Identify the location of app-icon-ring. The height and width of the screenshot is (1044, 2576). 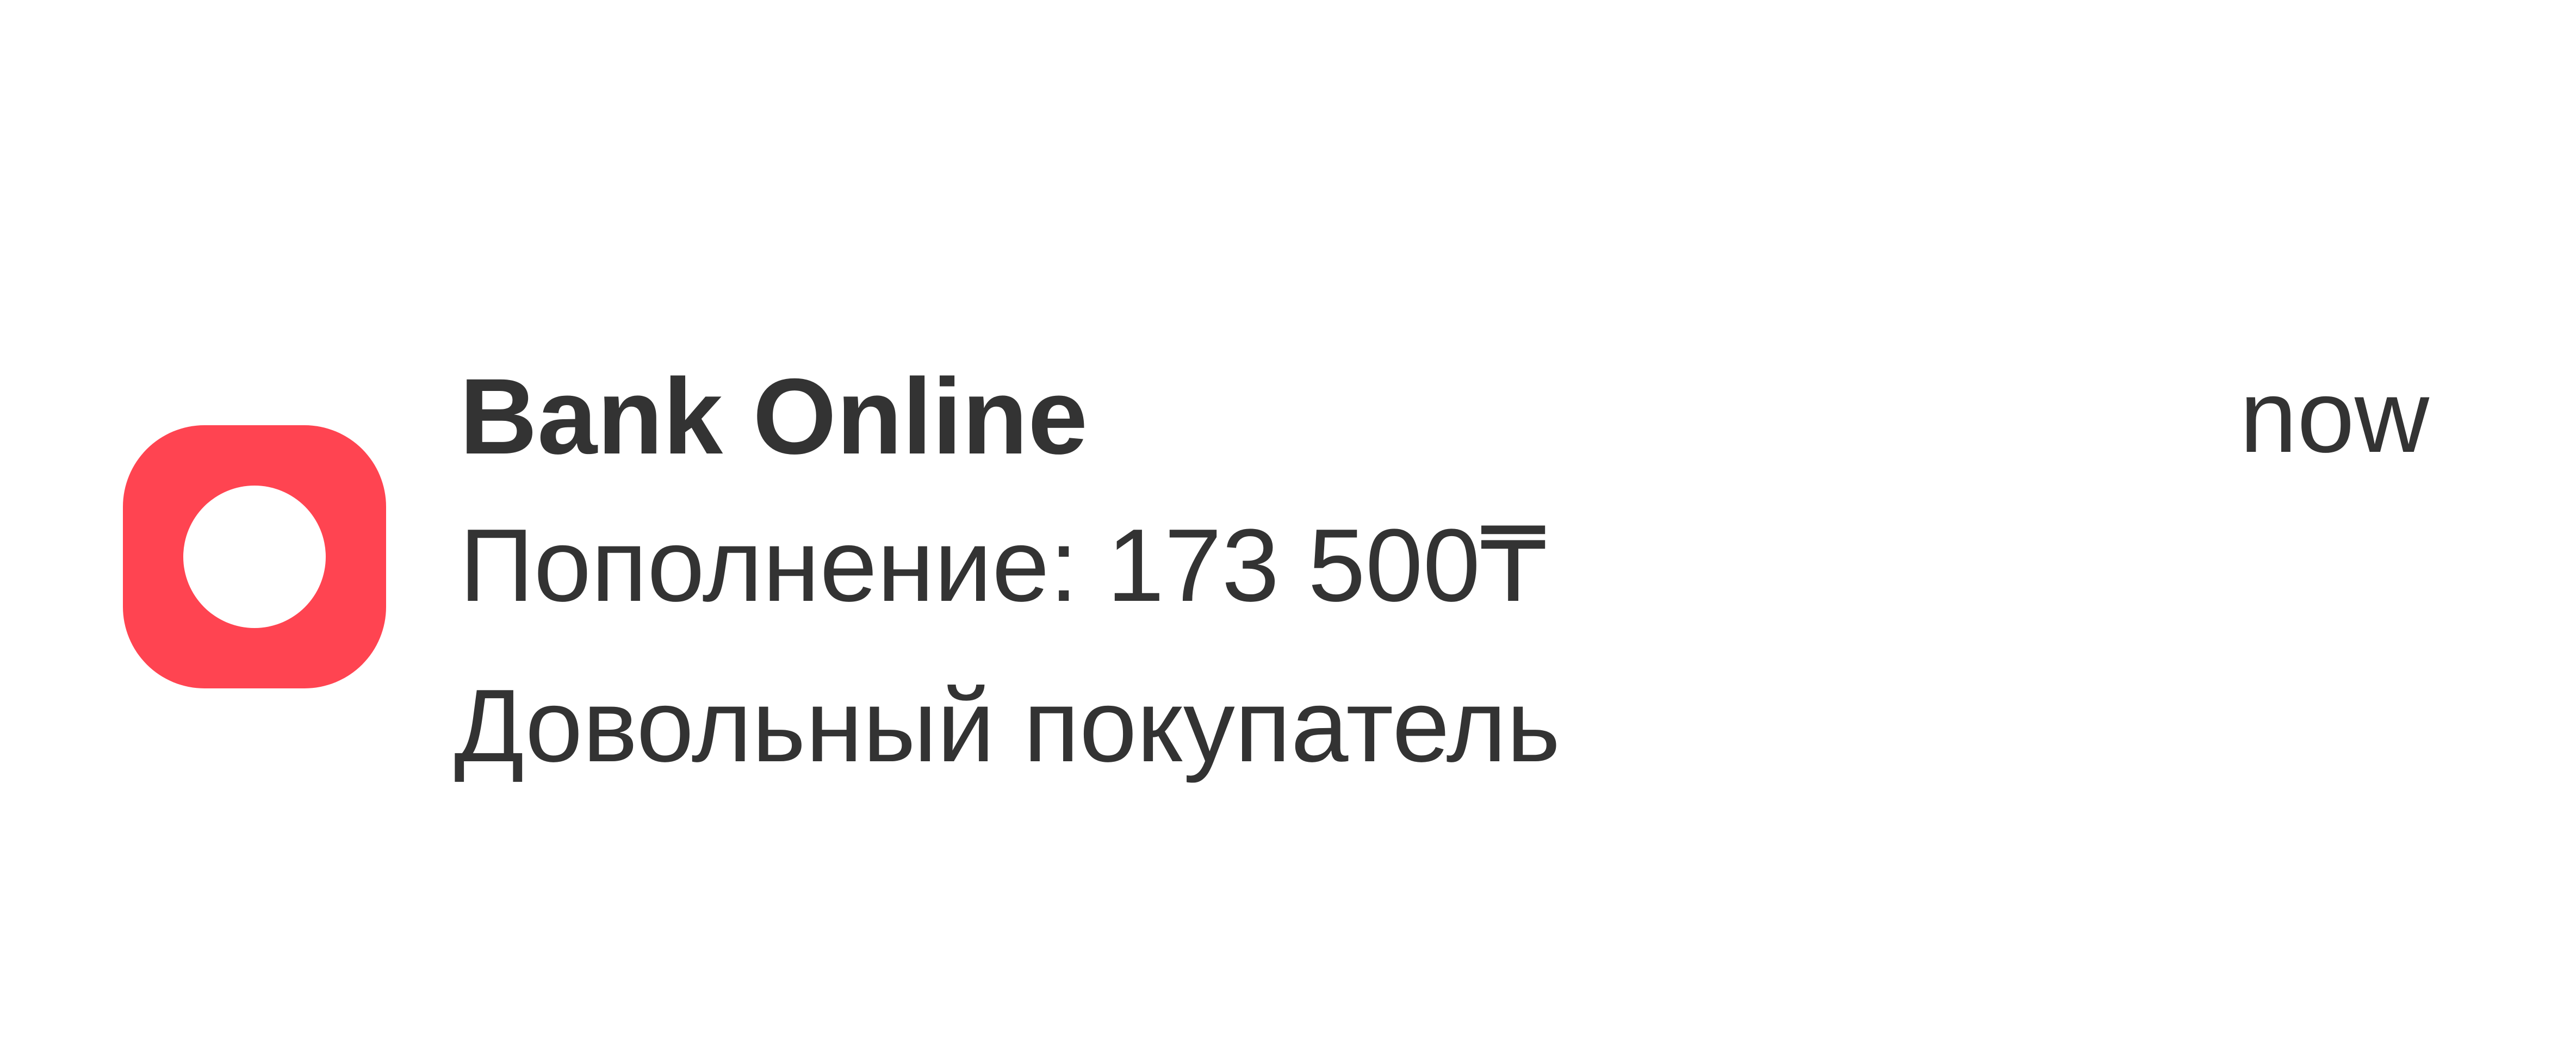
(255, 557).